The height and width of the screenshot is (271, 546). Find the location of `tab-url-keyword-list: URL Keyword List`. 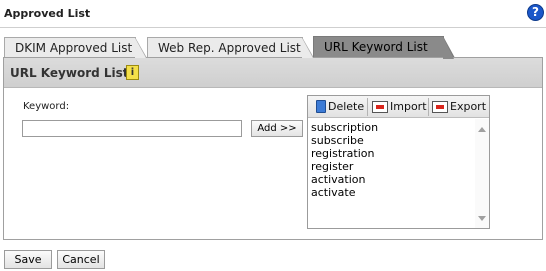

tab-url-keyword-list: URL Keyword List is located at coordinates (384, 47).